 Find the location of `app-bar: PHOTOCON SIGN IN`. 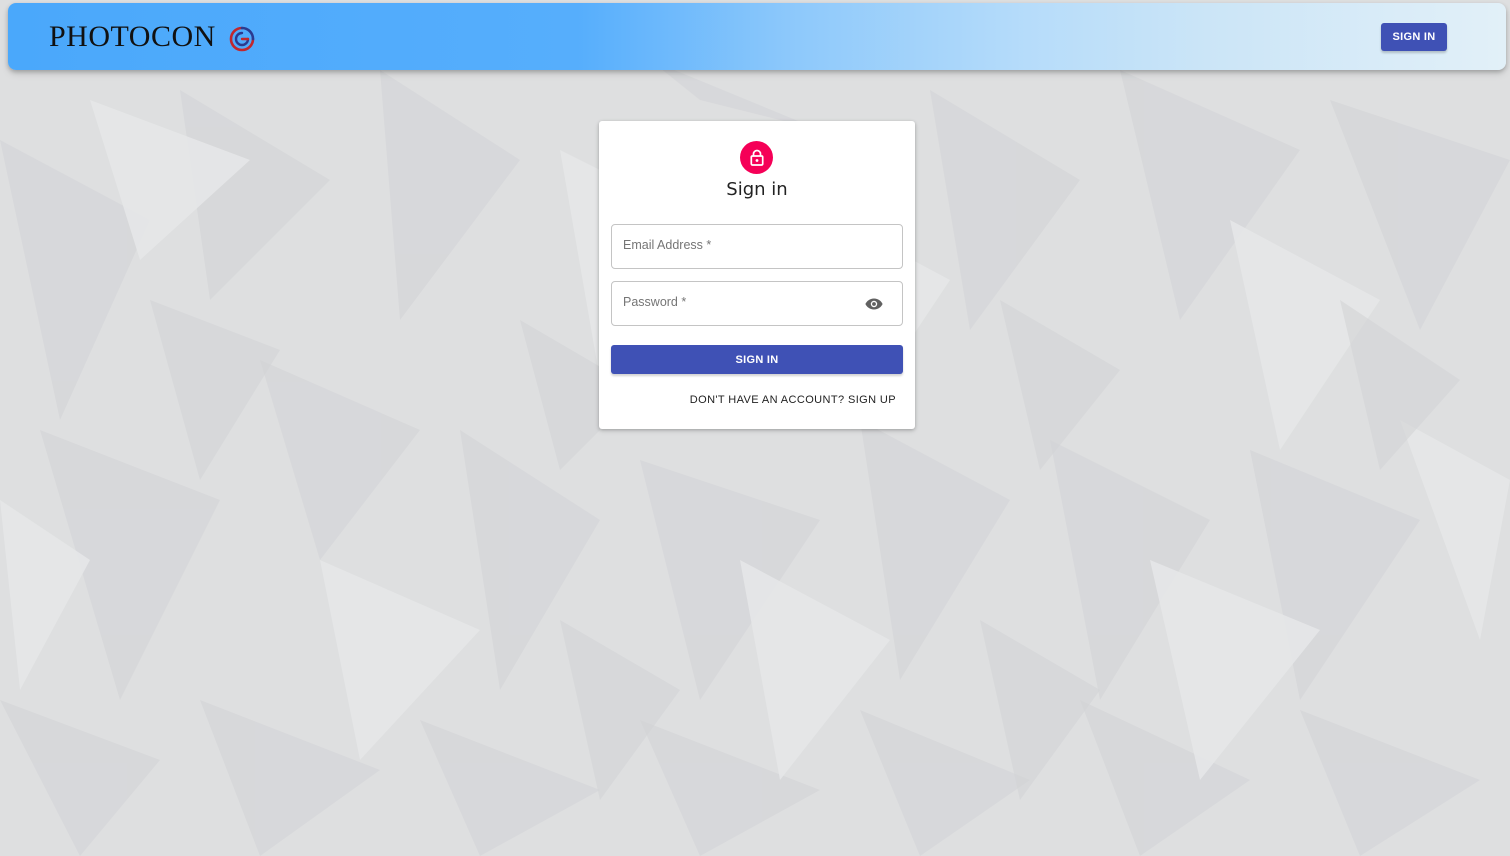

app-bar: PHOTOCON SIGN IN is located at coordinates (757, 36).